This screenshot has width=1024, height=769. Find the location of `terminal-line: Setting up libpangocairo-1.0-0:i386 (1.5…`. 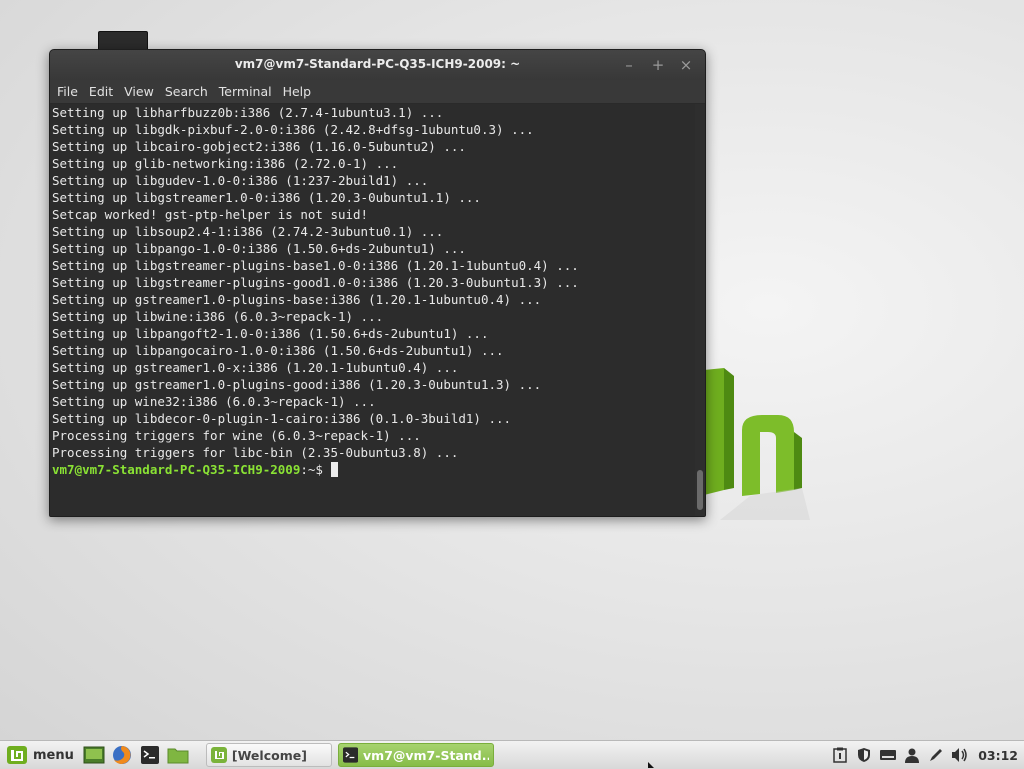

terminal-line: Setting up libpangocairo-1.0-0:i386 (1.5… is located at coordinates (278, 350).